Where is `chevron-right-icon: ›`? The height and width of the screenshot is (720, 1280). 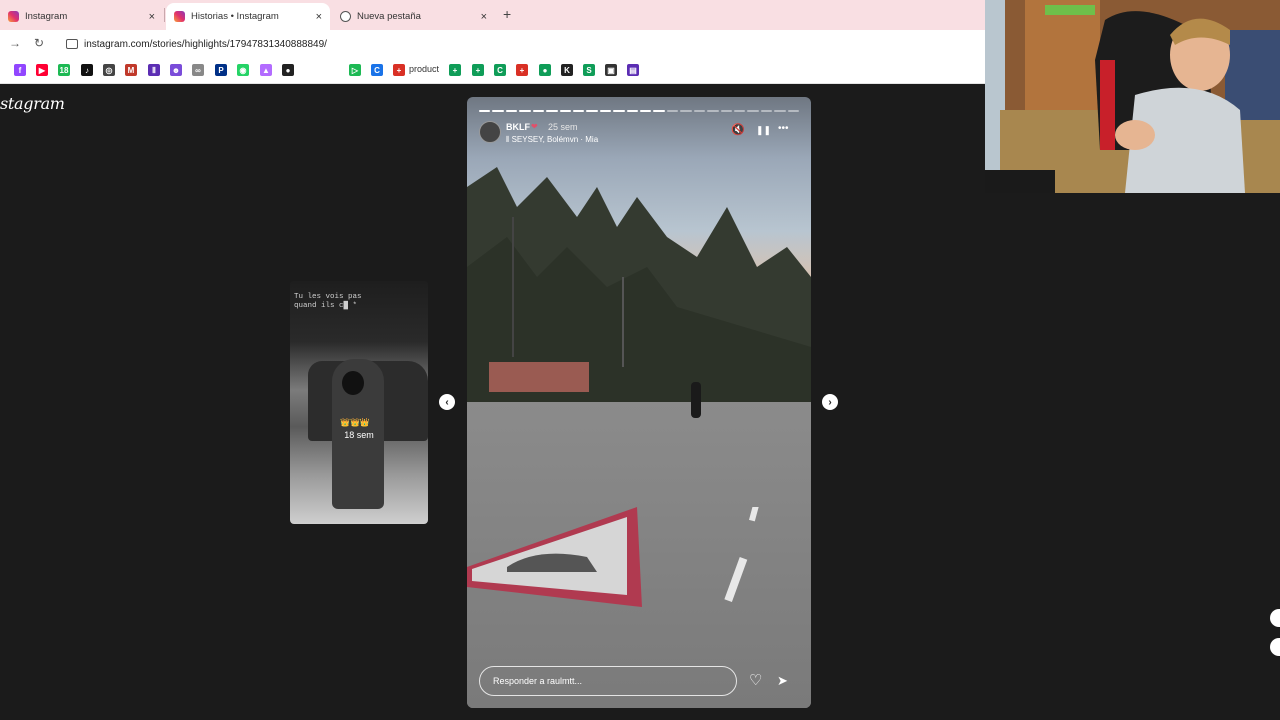
chevron-right-icon: › is located at coordinates (830, 402).